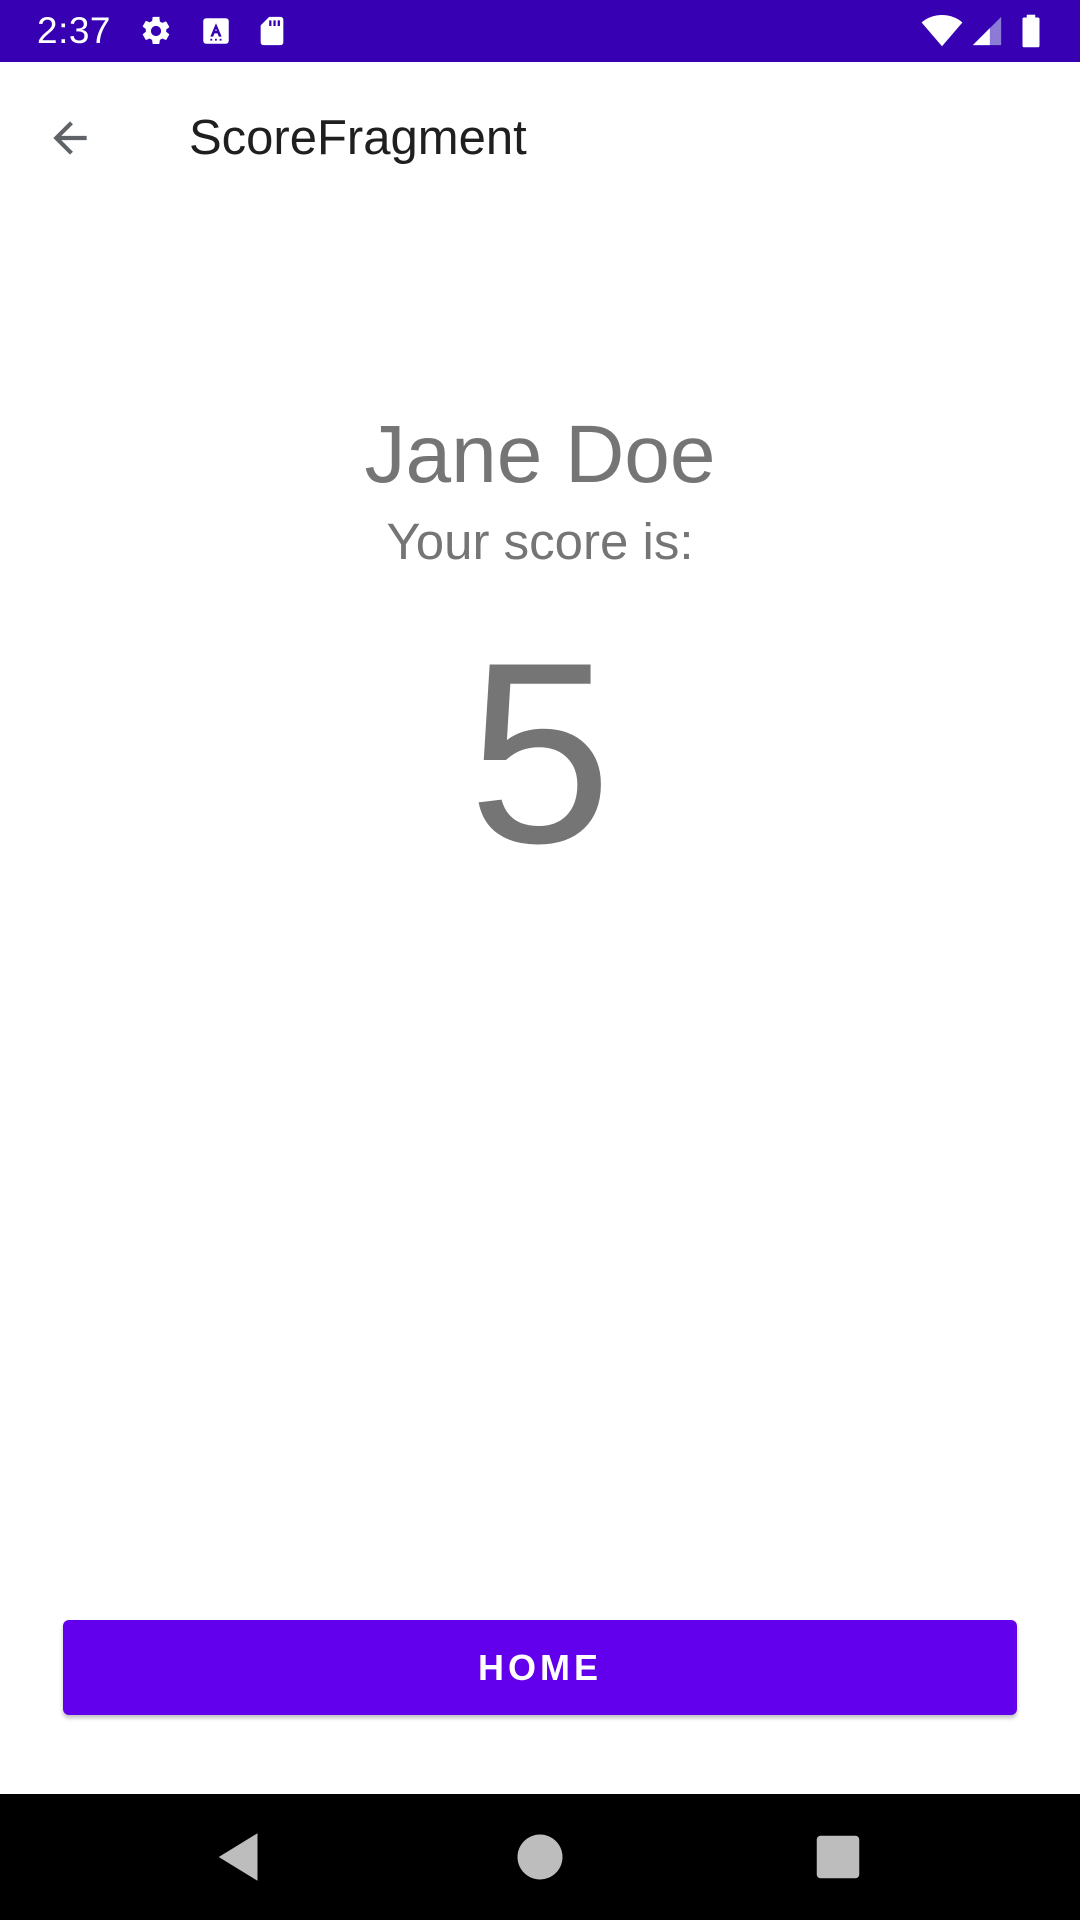  I want to click on battery-icon, so click(1031, 31).